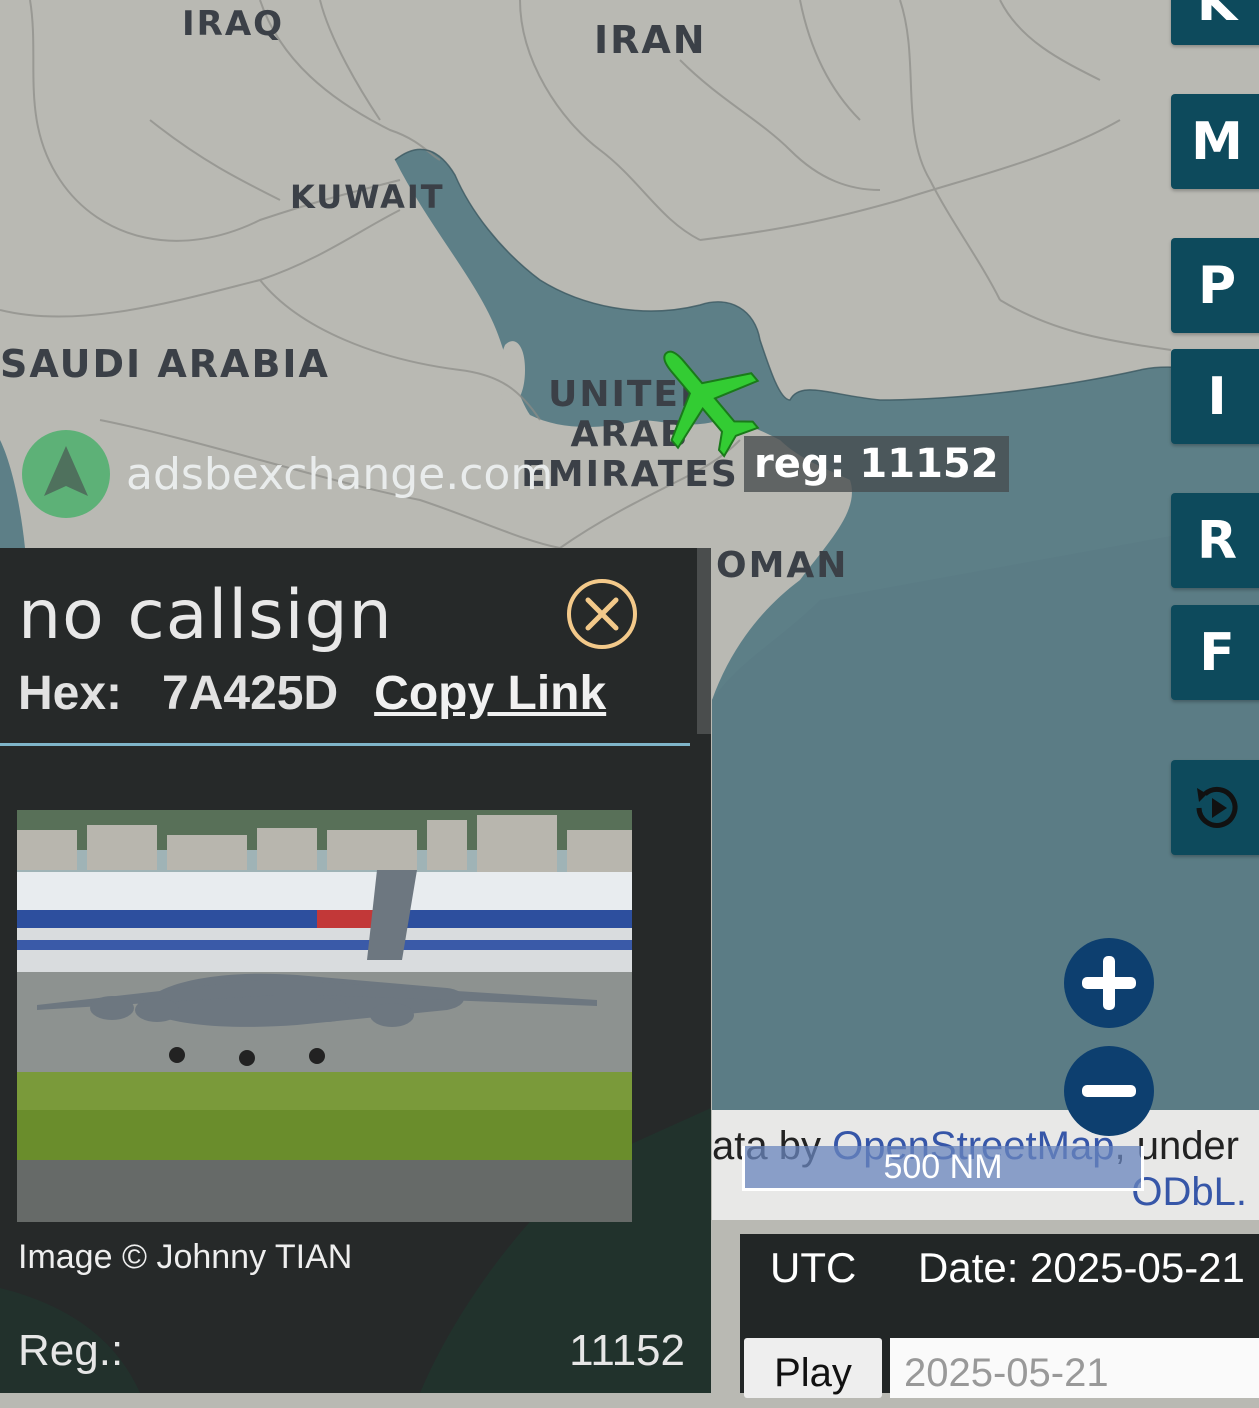 The image size is (1259, 1408). I want to click on country-label-iran: IRAN, so click(650, 40).